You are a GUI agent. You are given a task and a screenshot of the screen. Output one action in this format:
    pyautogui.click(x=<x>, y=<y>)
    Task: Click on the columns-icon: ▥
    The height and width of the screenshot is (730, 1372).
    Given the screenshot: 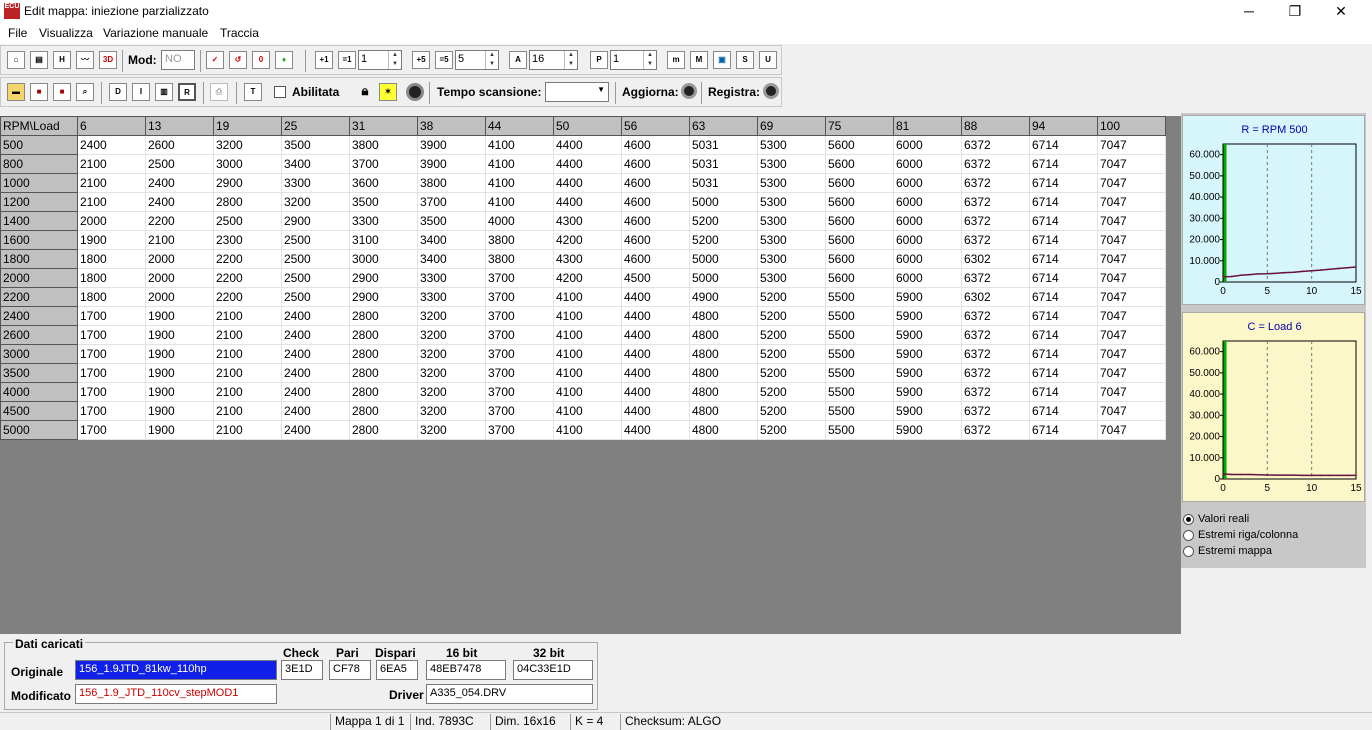 What is the action you would take?
    pyautogui.click(x=164, y=92)
    